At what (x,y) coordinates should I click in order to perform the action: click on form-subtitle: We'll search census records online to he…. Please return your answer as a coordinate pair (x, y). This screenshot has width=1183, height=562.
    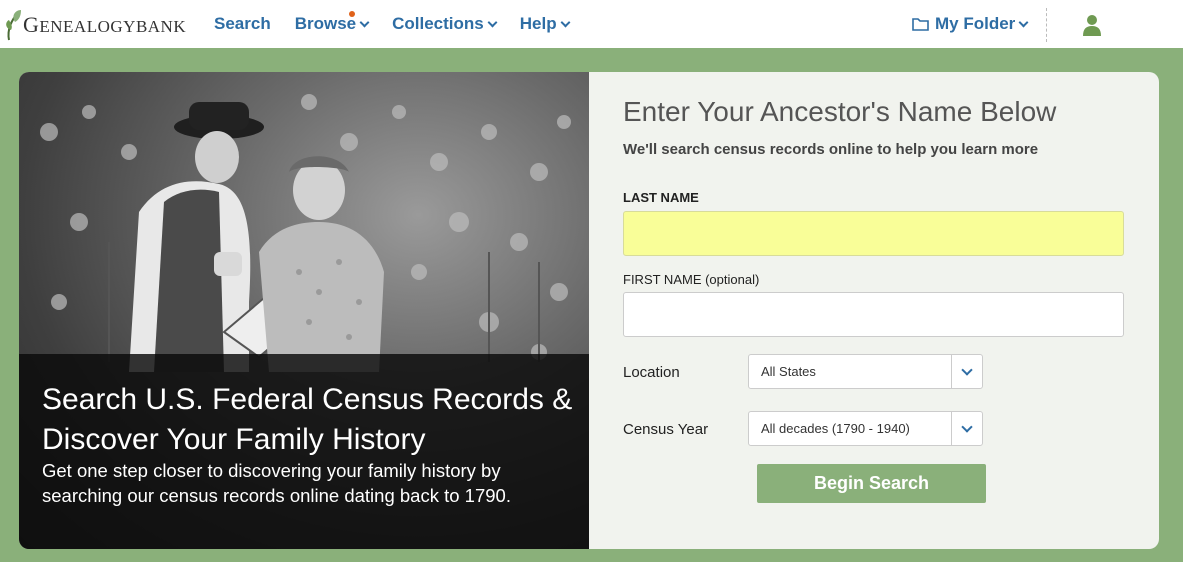
    Looking at the image, I should click on (831, 149).